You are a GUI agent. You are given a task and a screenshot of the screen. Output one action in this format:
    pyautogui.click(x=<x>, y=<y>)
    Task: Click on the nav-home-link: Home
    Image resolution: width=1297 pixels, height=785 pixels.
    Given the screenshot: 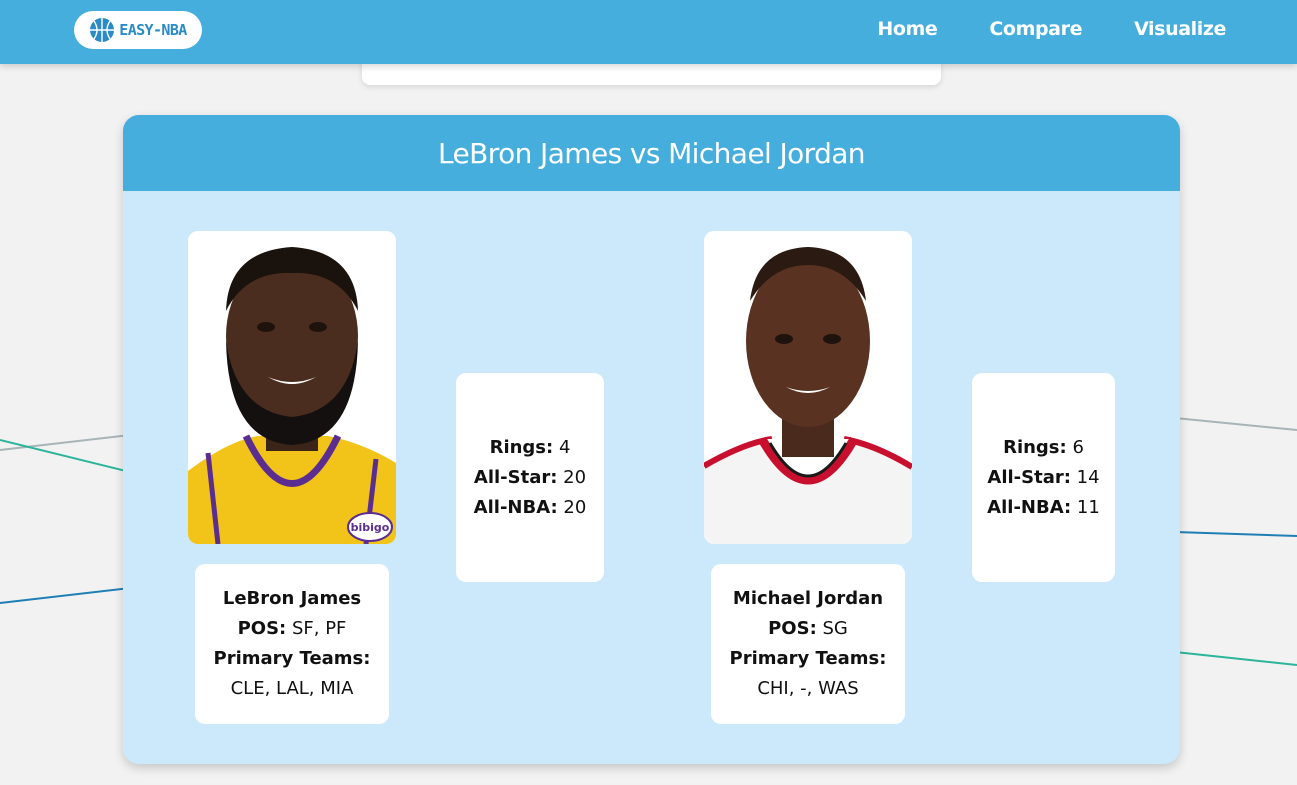 What is the action you would take?
    pyautogui.click(x=907, y=29)
    